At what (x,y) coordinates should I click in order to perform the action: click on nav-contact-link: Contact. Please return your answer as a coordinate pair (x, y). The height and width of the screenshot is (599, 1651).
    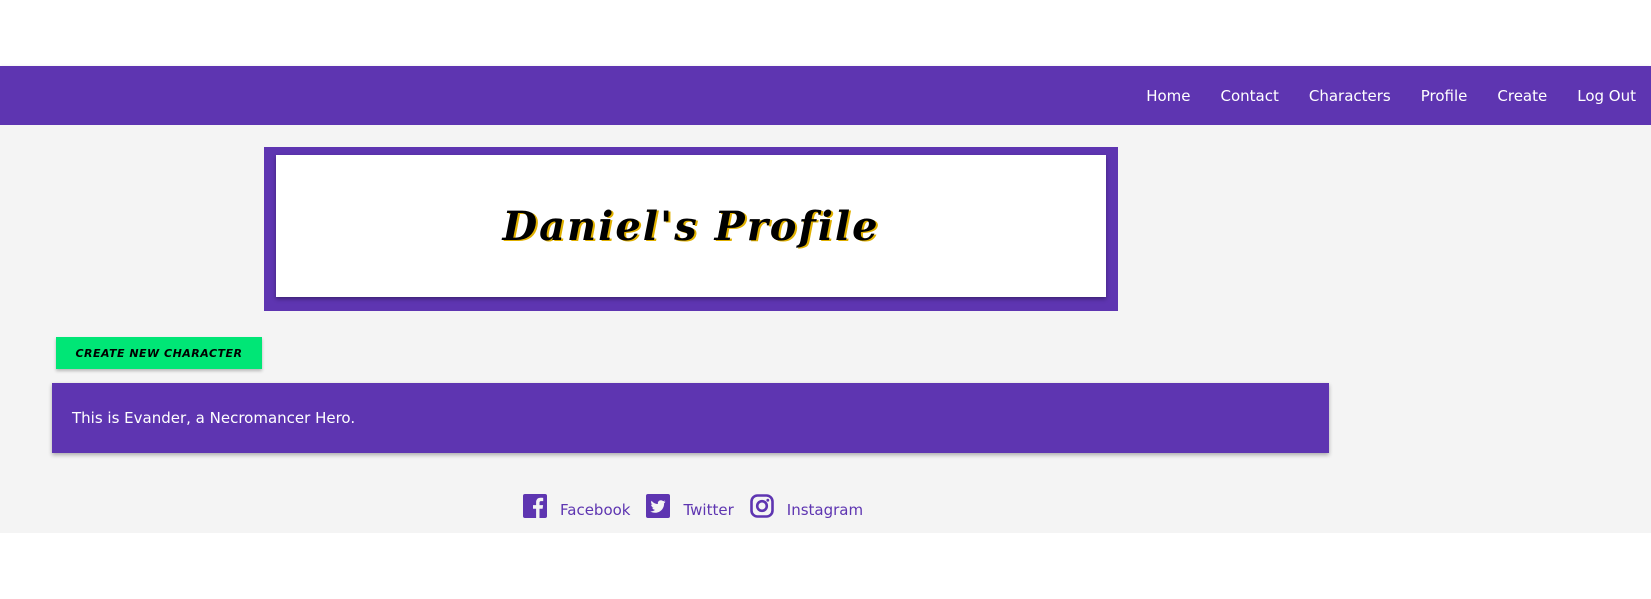
    Looking at the image, I should click on (1250, 96).